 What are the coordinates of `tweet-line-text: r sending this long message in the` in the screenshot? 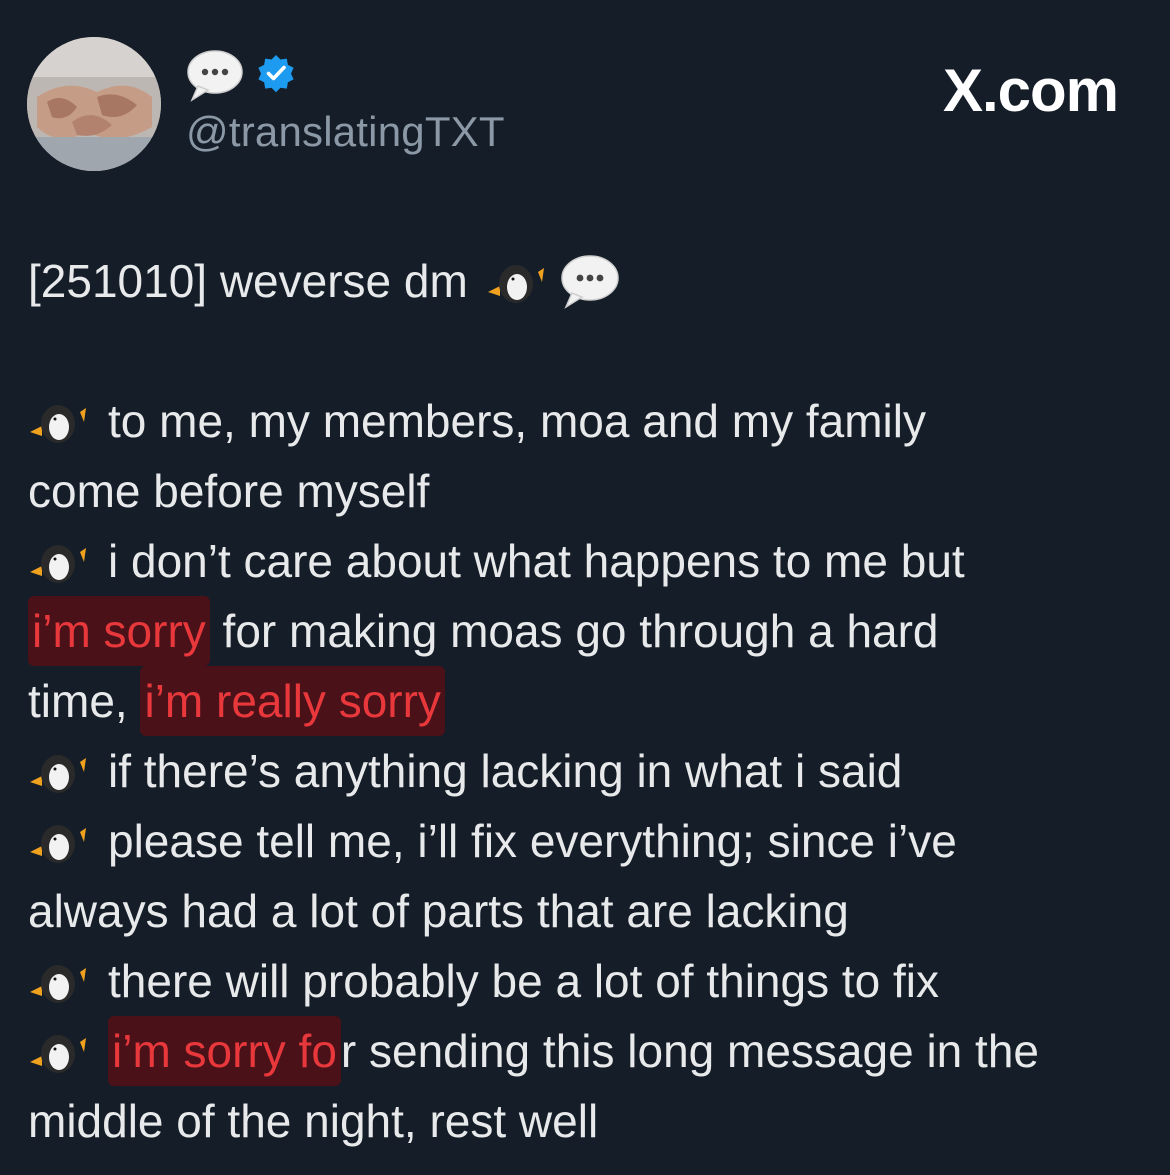 It's located at (689, 1051).